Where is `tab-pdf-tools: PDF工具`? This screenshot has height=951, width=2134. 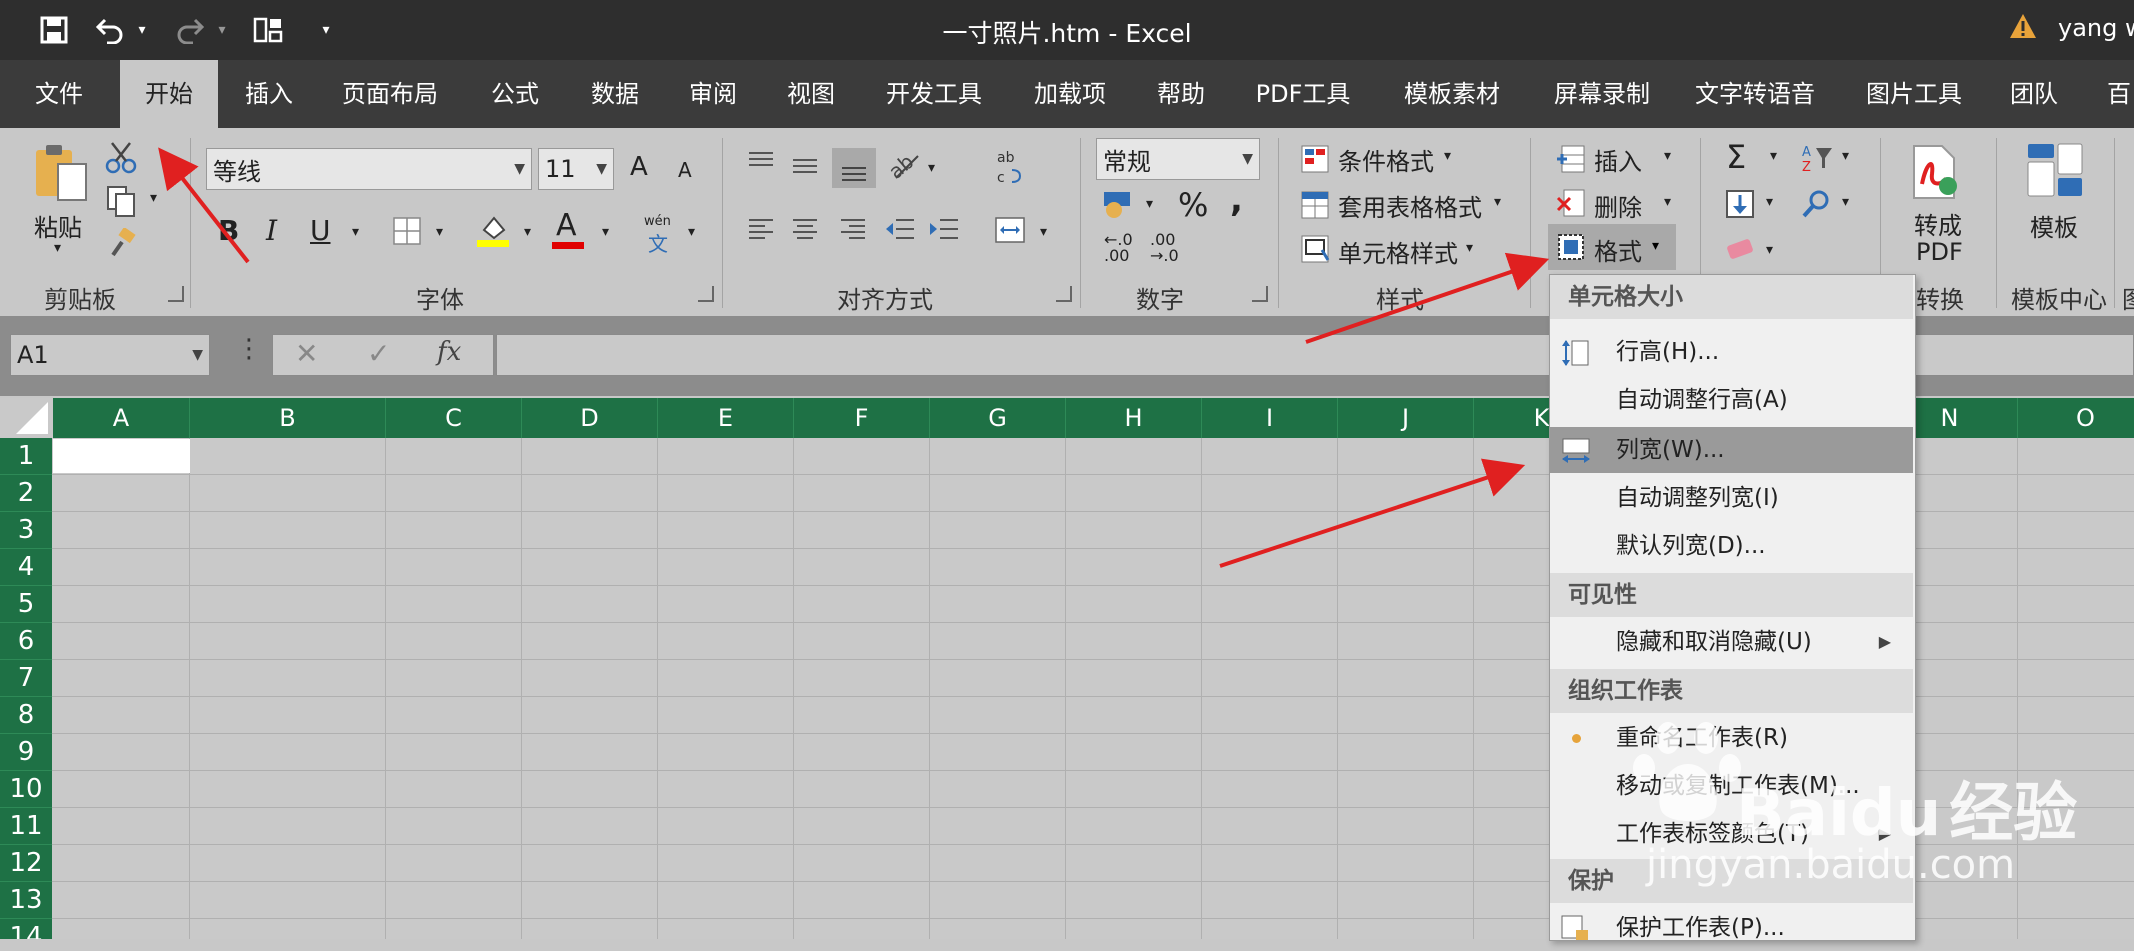
tab-pdf-tools: PDF工具 is located at coordinates (1303, 94).